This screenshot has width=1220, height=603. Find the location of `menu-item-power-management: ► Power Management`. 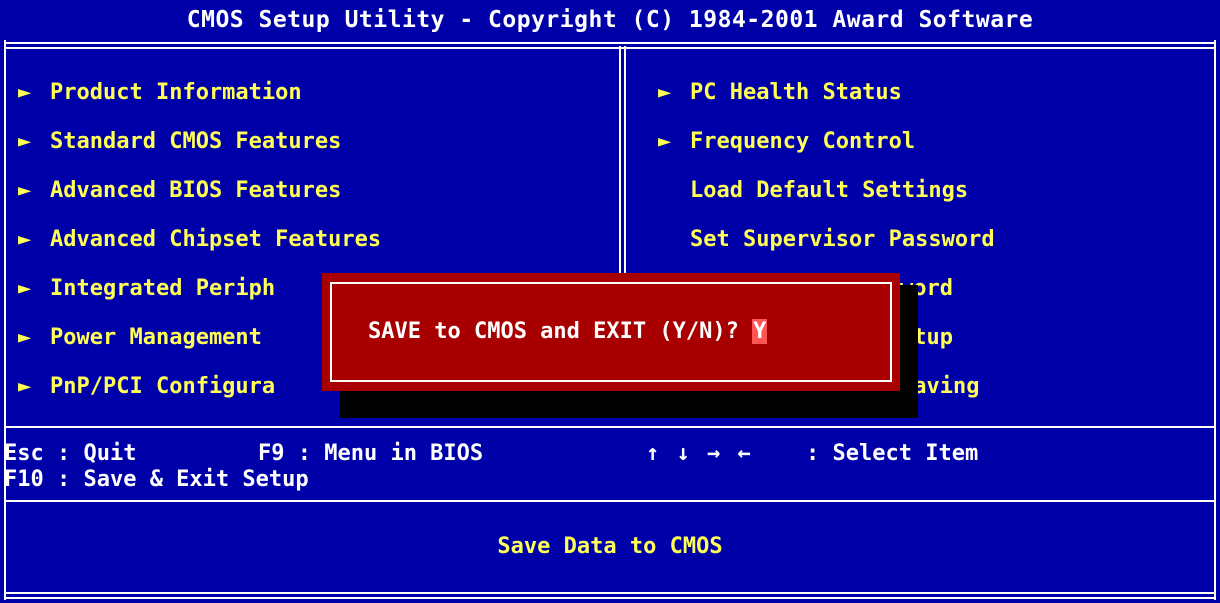

menu-item-power-management: ► Power Management is located at coordinates (140, 338).